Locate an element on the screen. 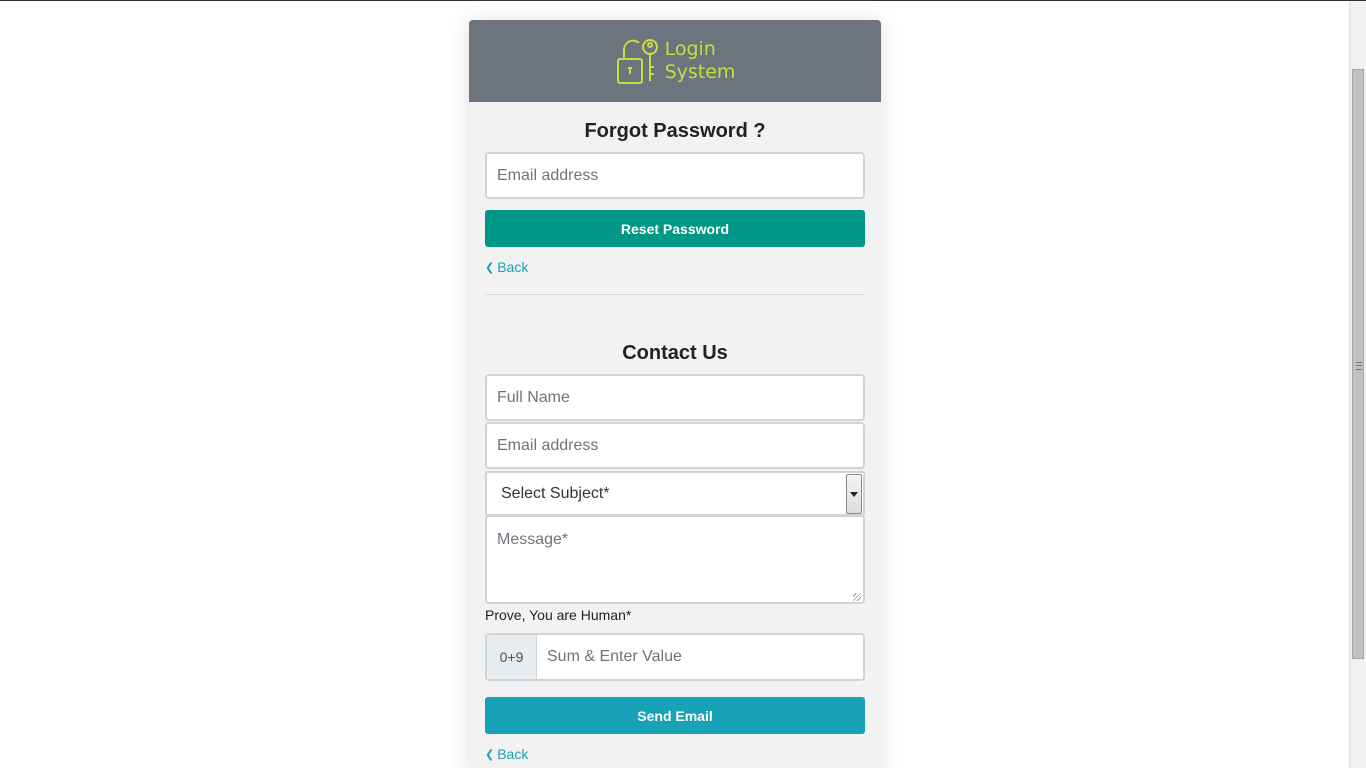 The height and width of the screenshot is (768, 1366). logo: Login System is located at coordinates (675, 61).